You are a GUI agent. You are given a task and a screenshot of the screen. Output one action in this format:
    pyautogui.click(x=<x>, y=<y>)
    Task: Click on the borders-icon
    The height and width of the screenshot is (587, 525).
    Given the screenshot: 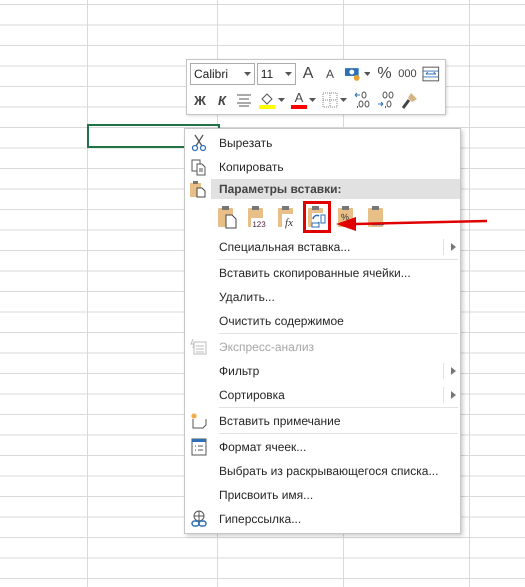 What is the action you would take?
    pyautogui.click(x=330, y=100)
    